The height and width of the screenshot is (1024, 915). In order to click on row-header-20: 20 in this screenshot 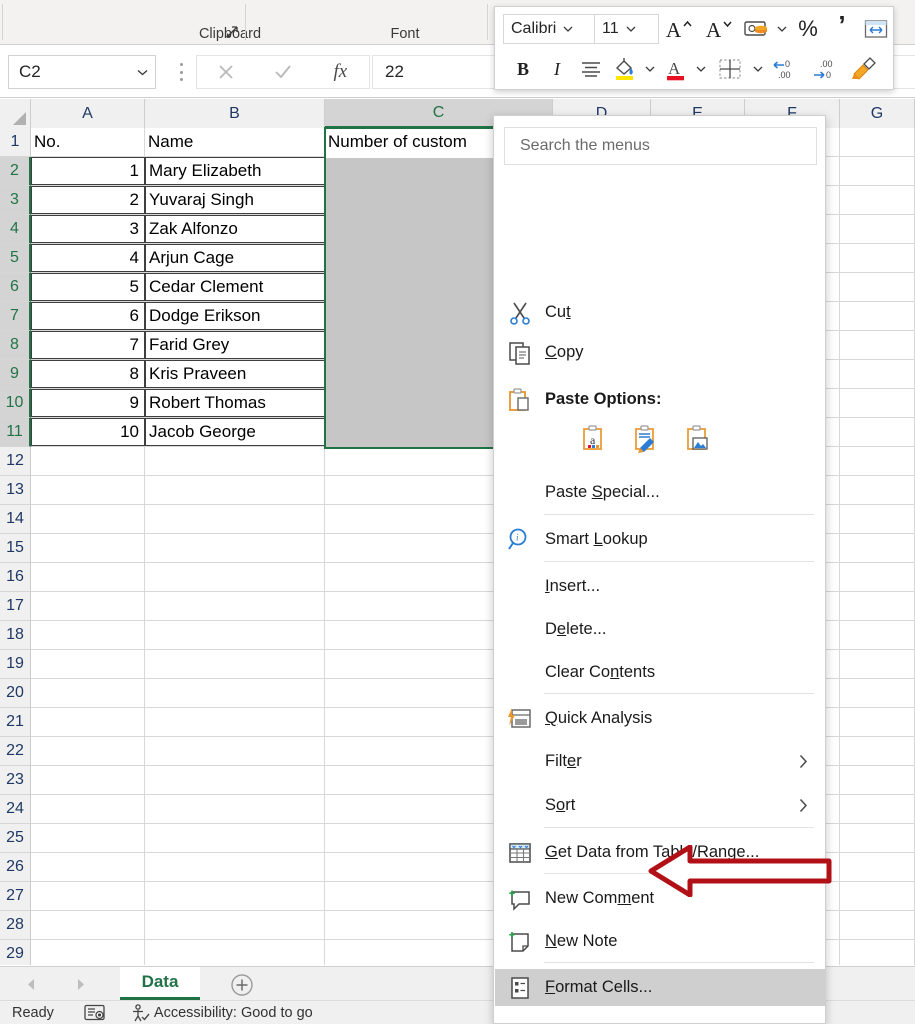, I will do `click(15, 693)`.